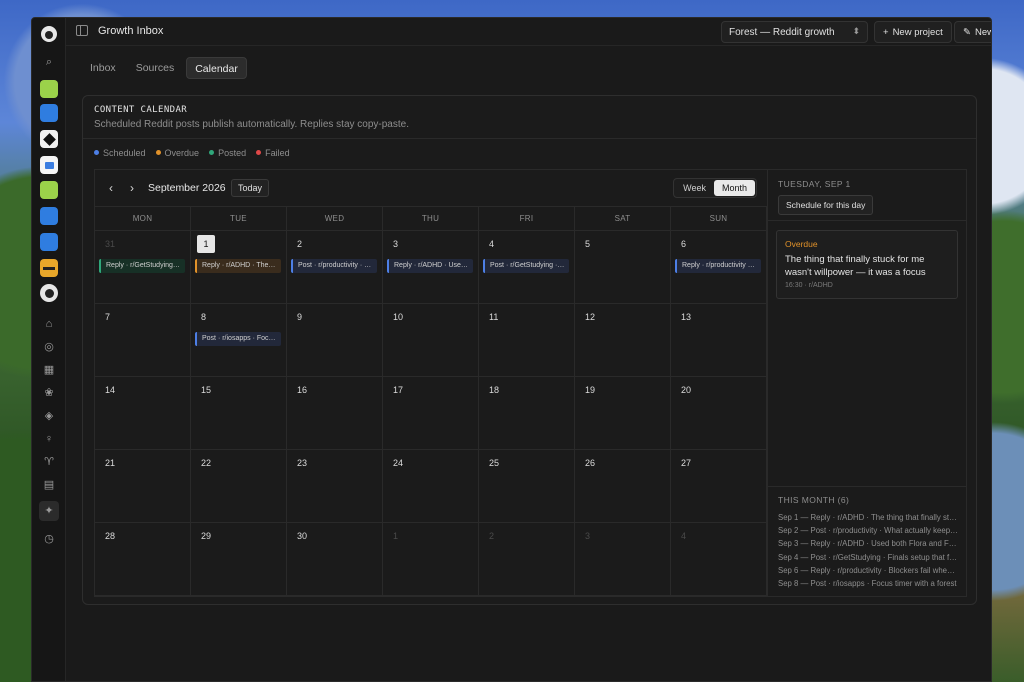 Image resolution: width=1024 pixels, height=682 pixels. Describe the element at coordinates (623, 486) in the screenshot. I see `day-cell: 26` at that location.